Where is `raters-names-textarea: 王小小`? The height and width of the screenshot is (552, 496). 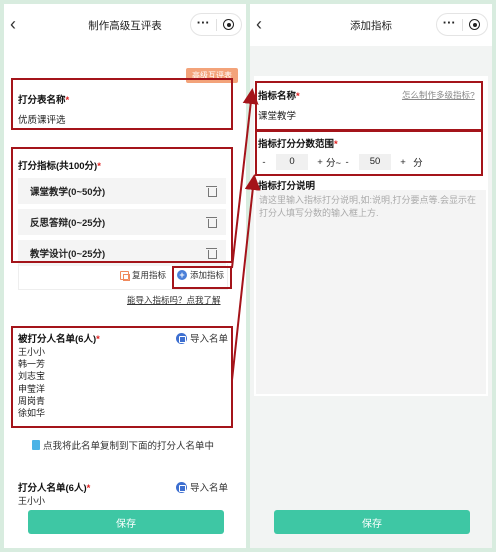
raters-names-textarea: 王小小 is located at coordinates (31, 501).